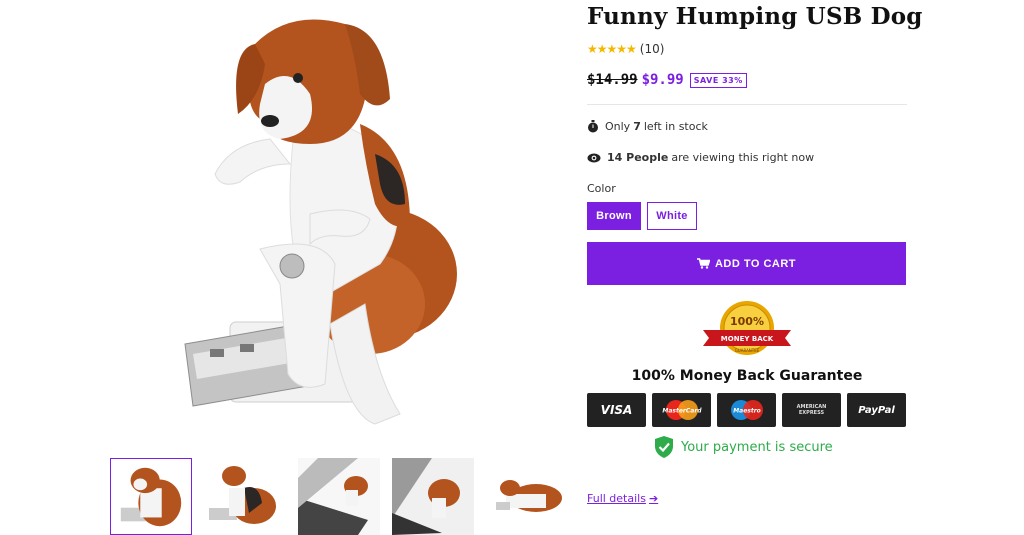 This screenshot has height=535, width=1024. What do you see at coordinates (612, 80) in the screenshot?
I see `compare-at-price: $14.99` at bounding box center [612, 80].